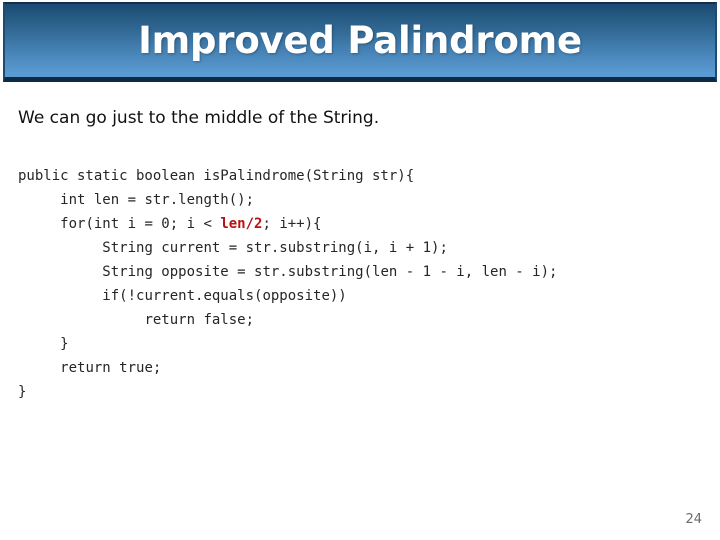 This screenshot has width=720, height=540. I want to click on code-token: return false;, so click(199, 320).